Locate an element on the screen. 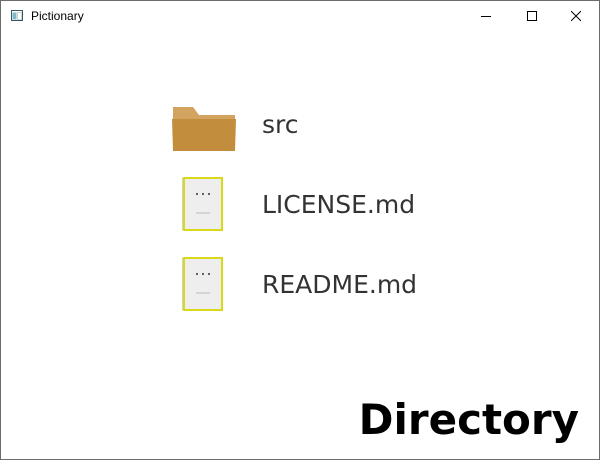  close-button is located at coordinates (576, 16).